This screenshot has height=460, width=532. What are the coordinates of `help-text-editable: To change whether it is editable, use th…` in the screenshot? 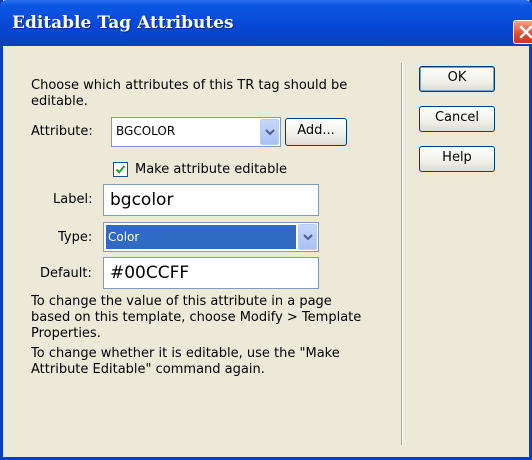 It's located at (185, 361).